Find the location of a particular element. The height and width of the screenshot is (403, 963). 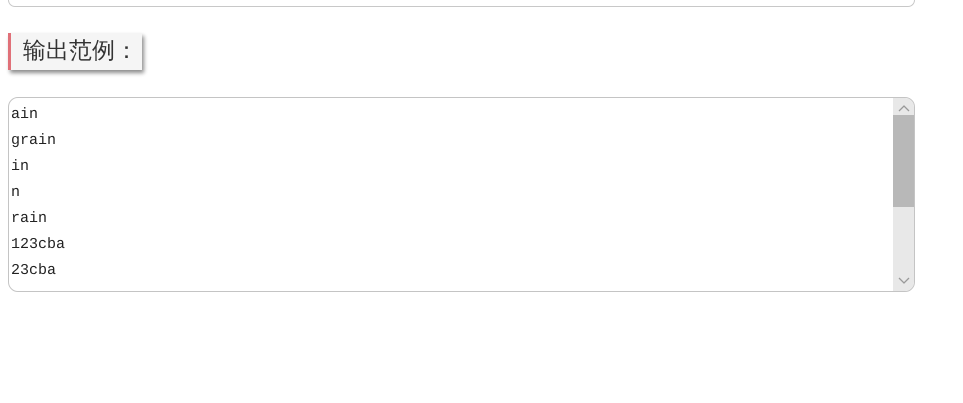

output-line: 123cba is located at coordinates (38, 245).